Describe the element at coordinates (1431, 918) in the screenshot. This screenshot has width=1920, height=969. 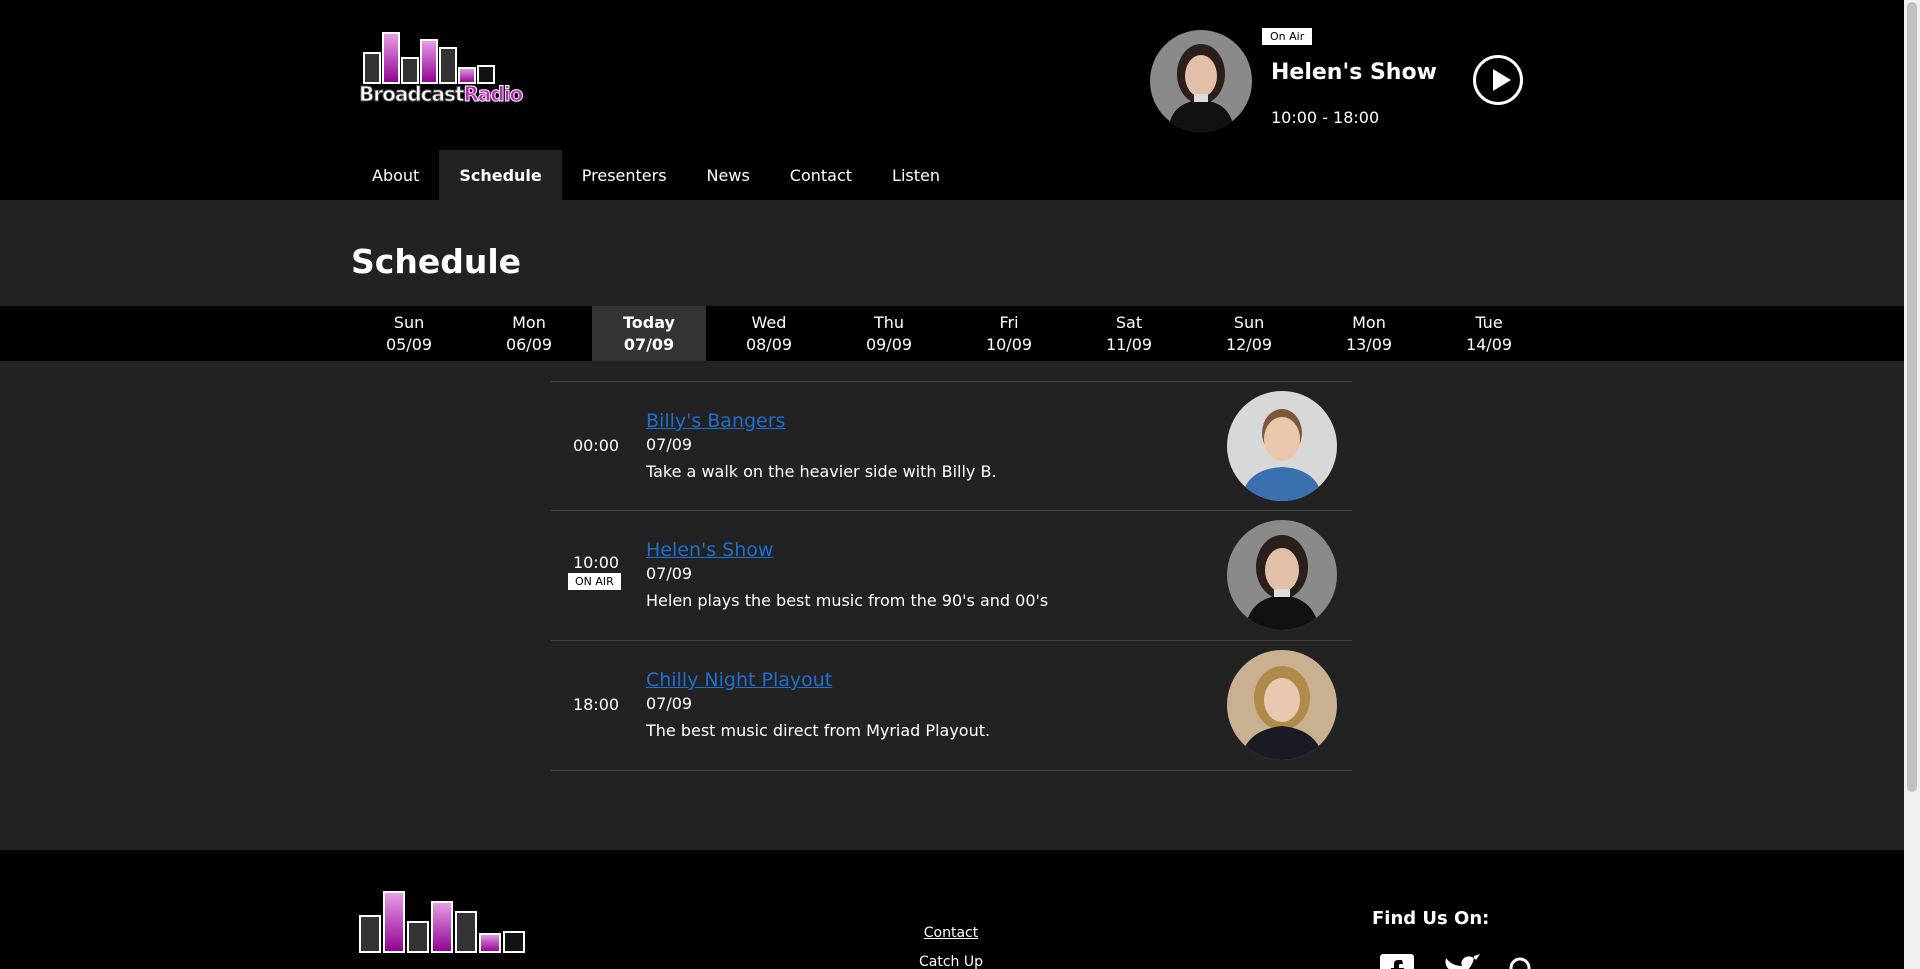
I see `find-us-heading: Find Us On:` at that location.